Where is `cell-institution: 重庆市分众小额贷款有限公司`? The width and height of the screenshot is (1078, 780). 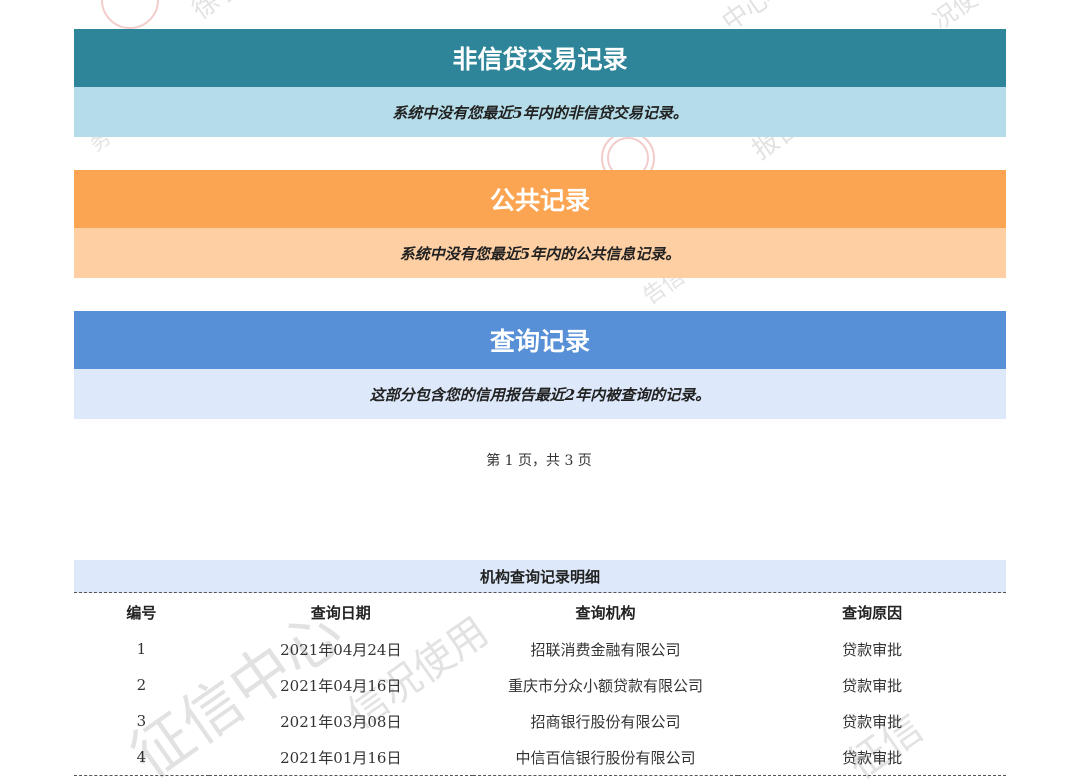 cell-institution: 重庆市分众小额贷款有限公司 is located at coordinates (606, 685).